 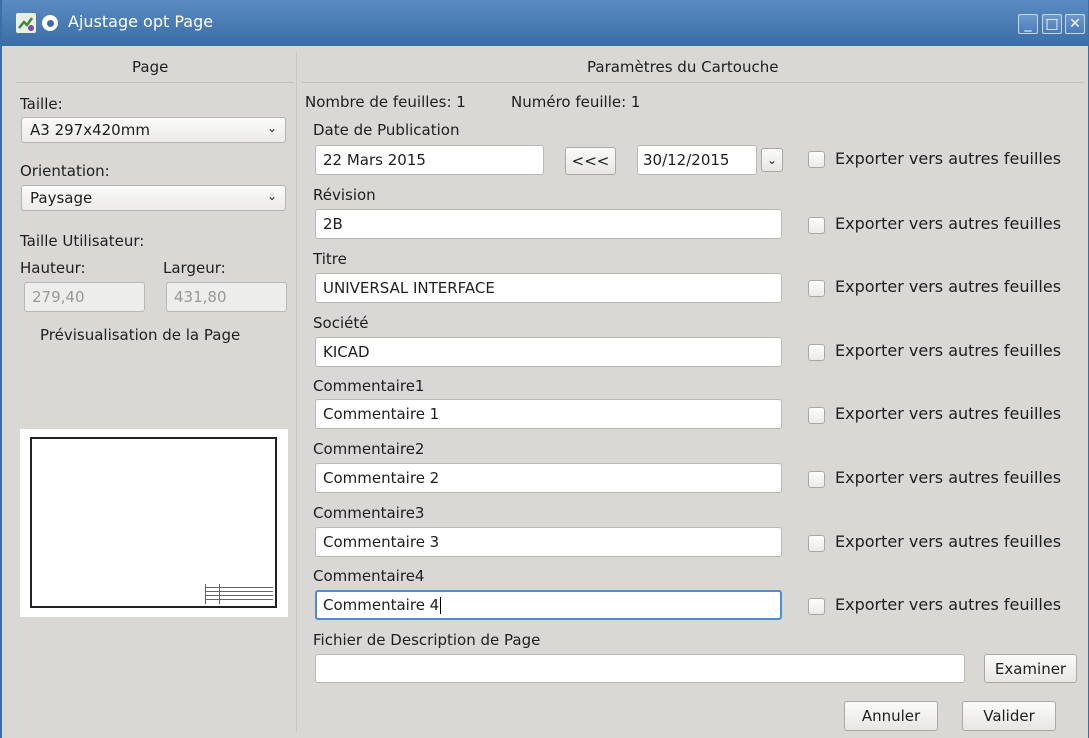 I want to click on sheet-number: Numéro feuille: 1, so click(x=576, y=102).